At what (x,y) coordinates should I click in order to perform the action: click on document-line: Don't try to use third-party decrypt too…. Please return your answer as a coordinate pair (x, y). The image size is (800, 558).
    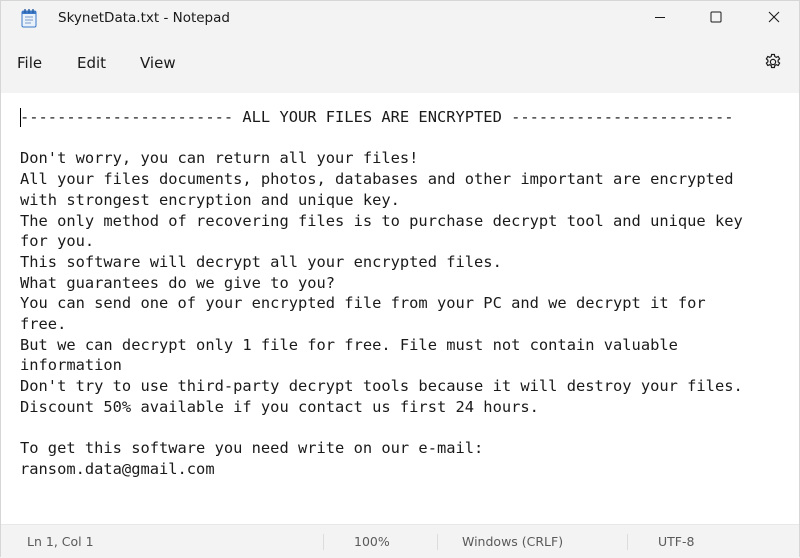
    Looking at the image, I should click on (381, 386).